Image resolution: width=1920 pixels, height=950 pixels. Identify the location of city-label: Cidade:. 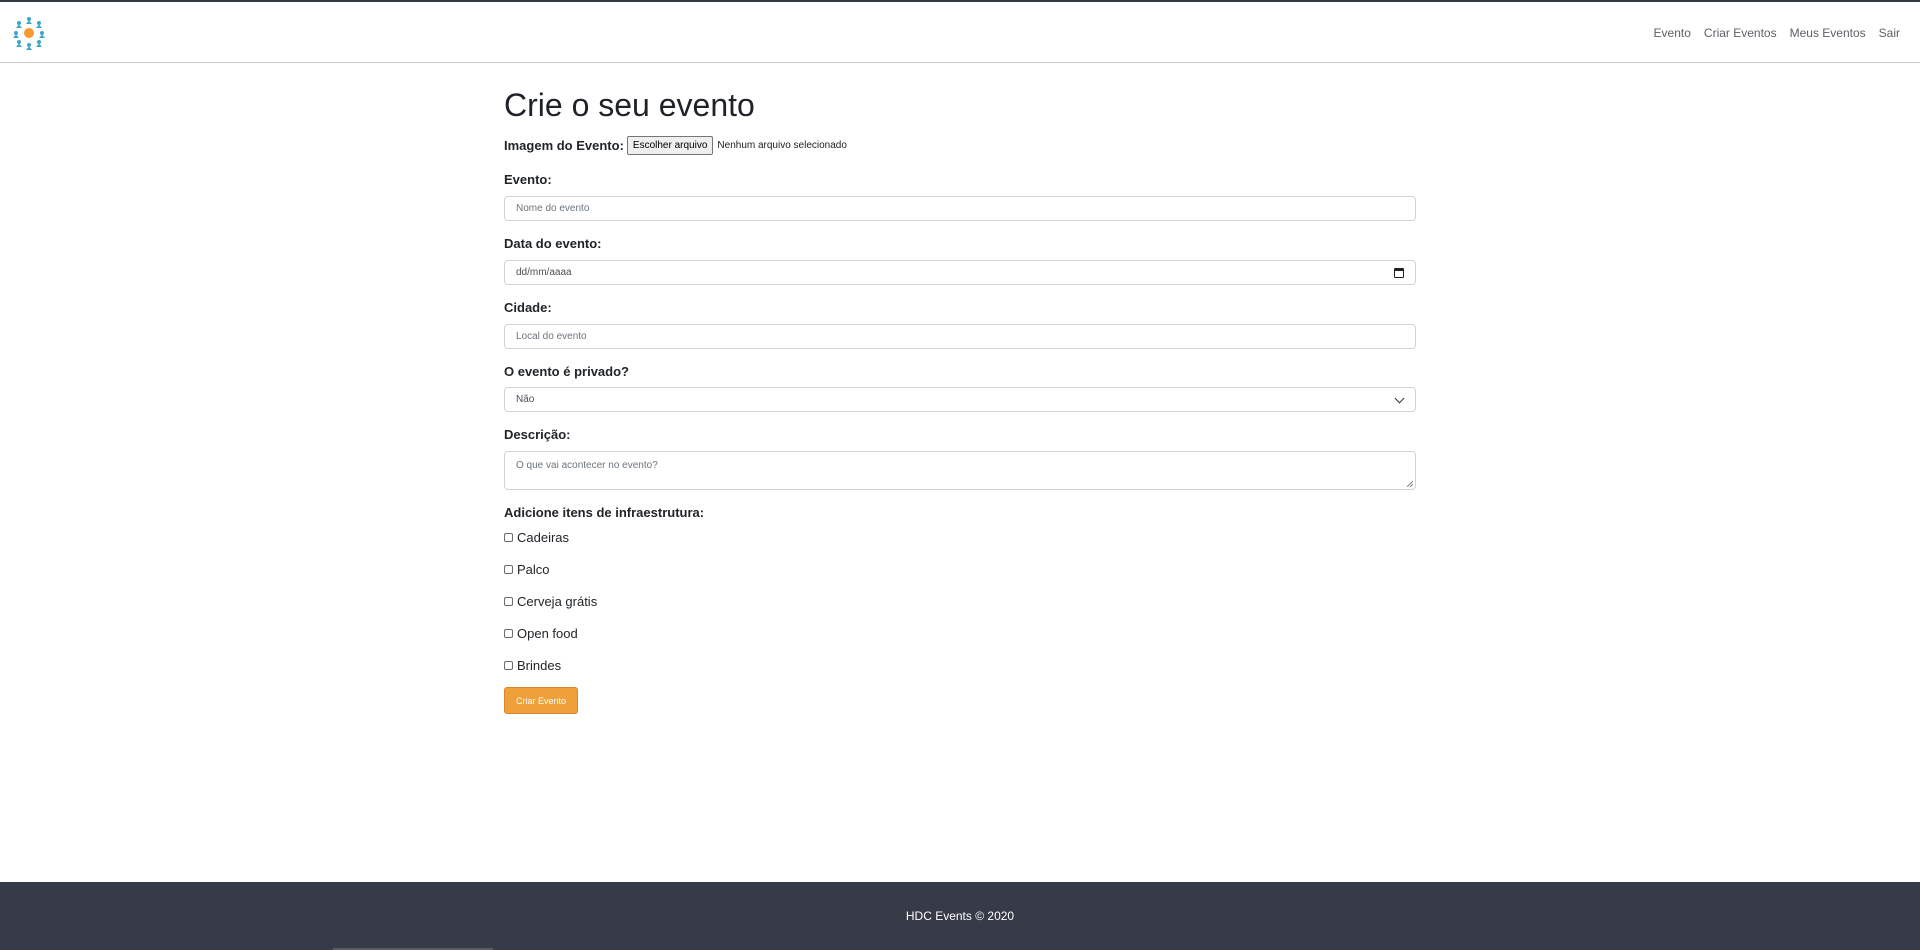
(528, 307).